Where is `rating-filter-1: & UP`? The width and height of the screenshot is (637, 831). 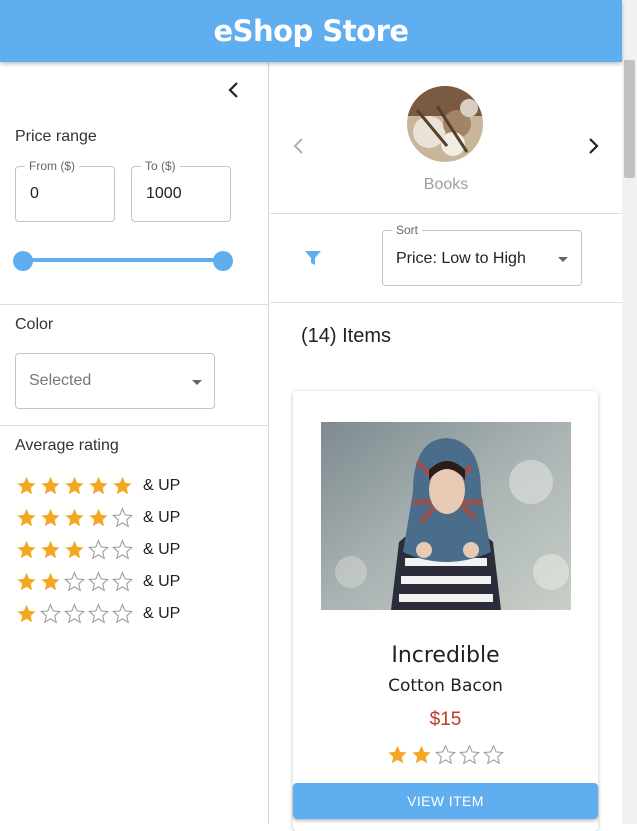
rating-filter-1: & UP is located at coordinates (97, 614).